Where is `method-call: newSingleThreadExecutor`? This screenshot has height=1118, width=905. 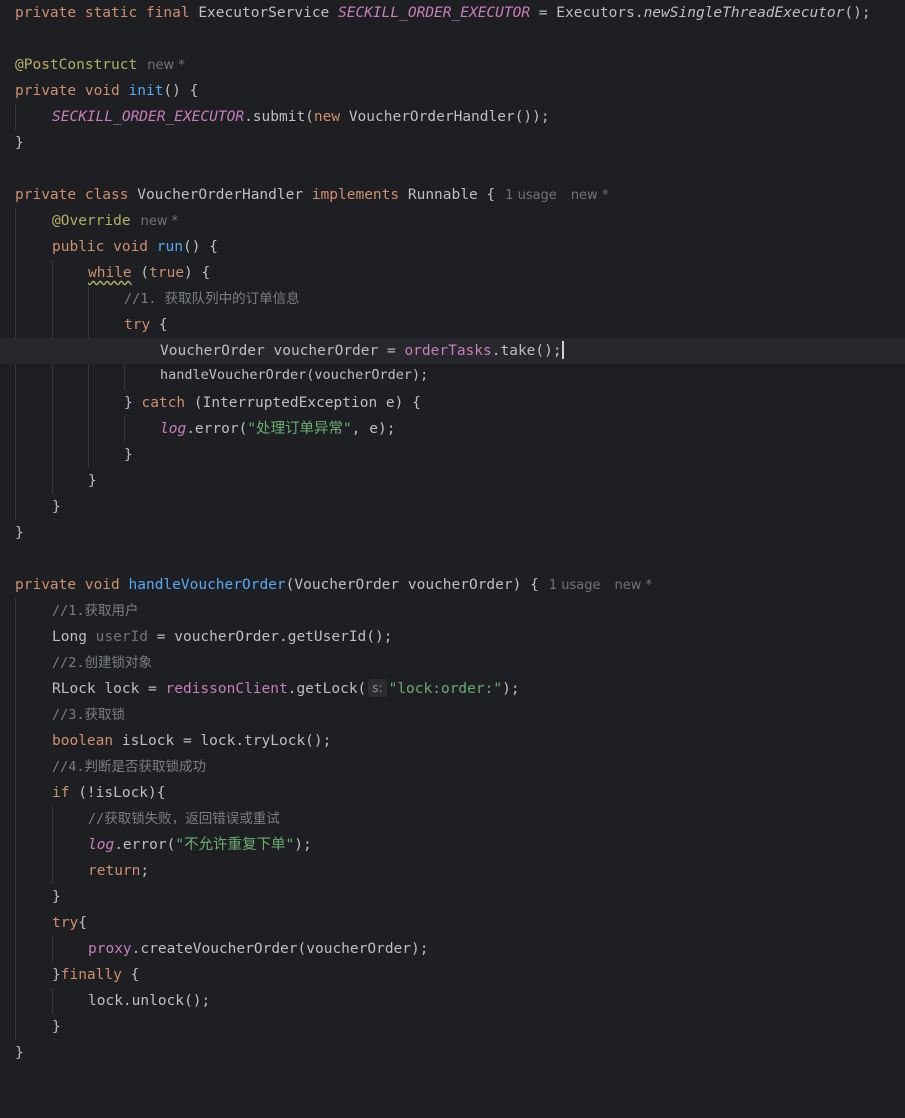
method-call: newSingleThreadExecutor is located at coordinates (744, 13).